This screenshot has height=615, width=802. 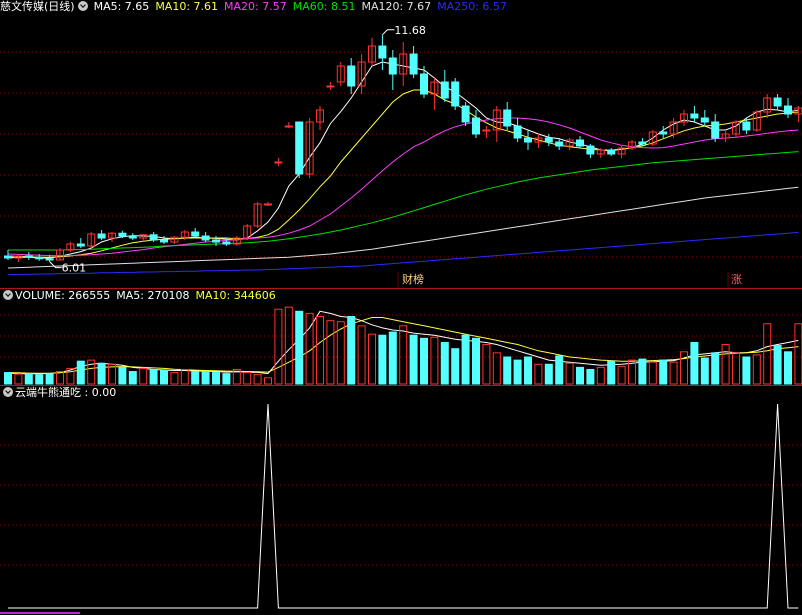 What do you see at coordinates (736, 279) in the screenshot?
I see `event-tag-rise: 涨` at bounding box center [736, 279].